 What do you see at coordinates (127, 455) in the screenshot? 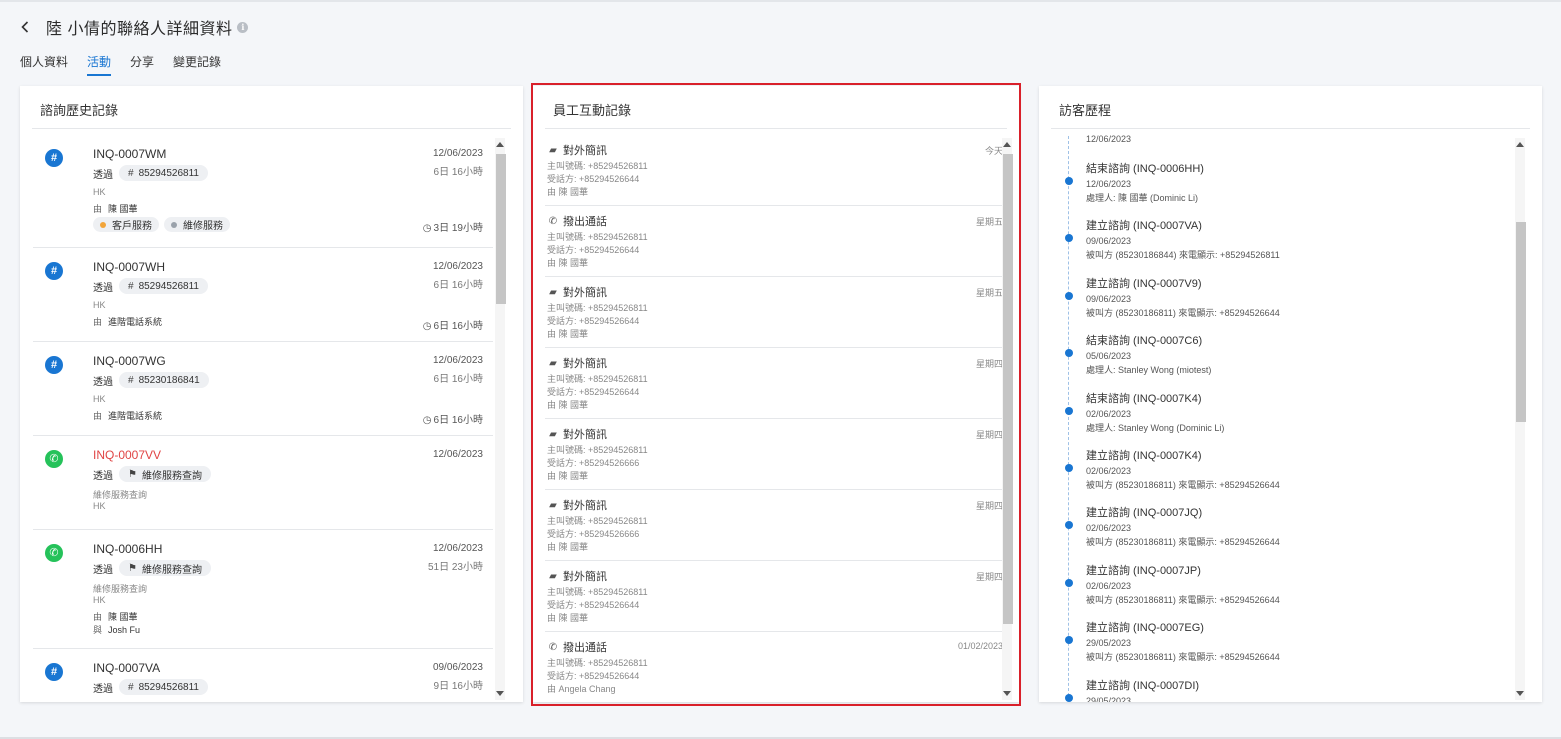
I see `inquiry-id: INQ-0007VV` at bounding box center [127, 455].